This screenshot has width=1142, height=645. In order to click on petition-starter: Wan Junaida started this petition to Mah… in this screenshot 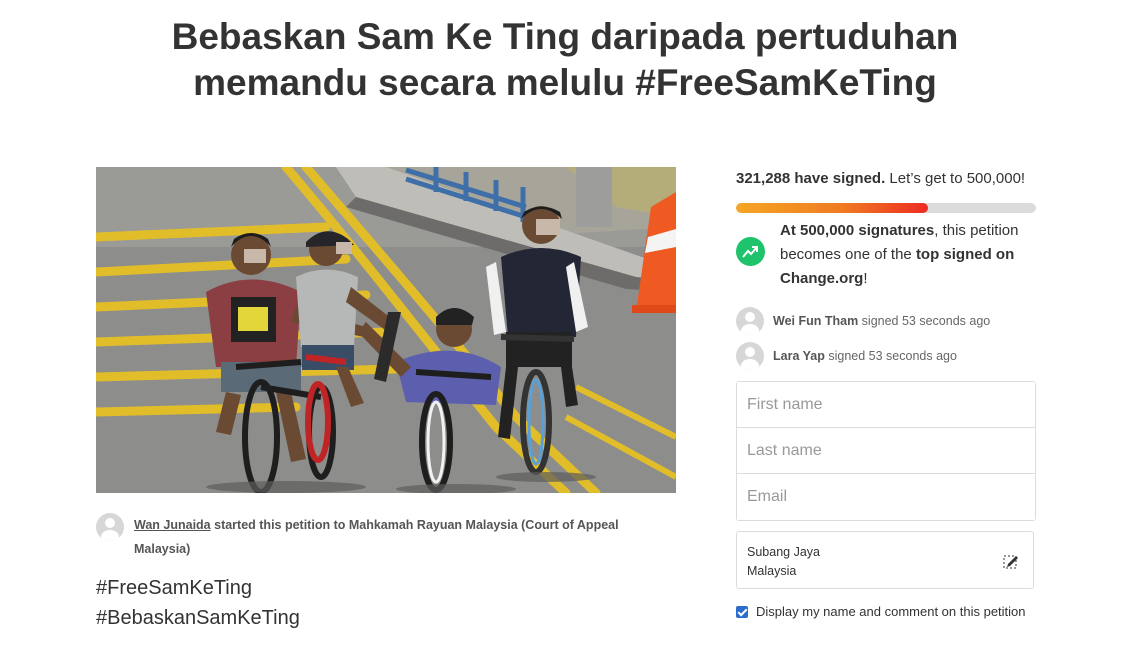, I will do `click(376, 537)`.